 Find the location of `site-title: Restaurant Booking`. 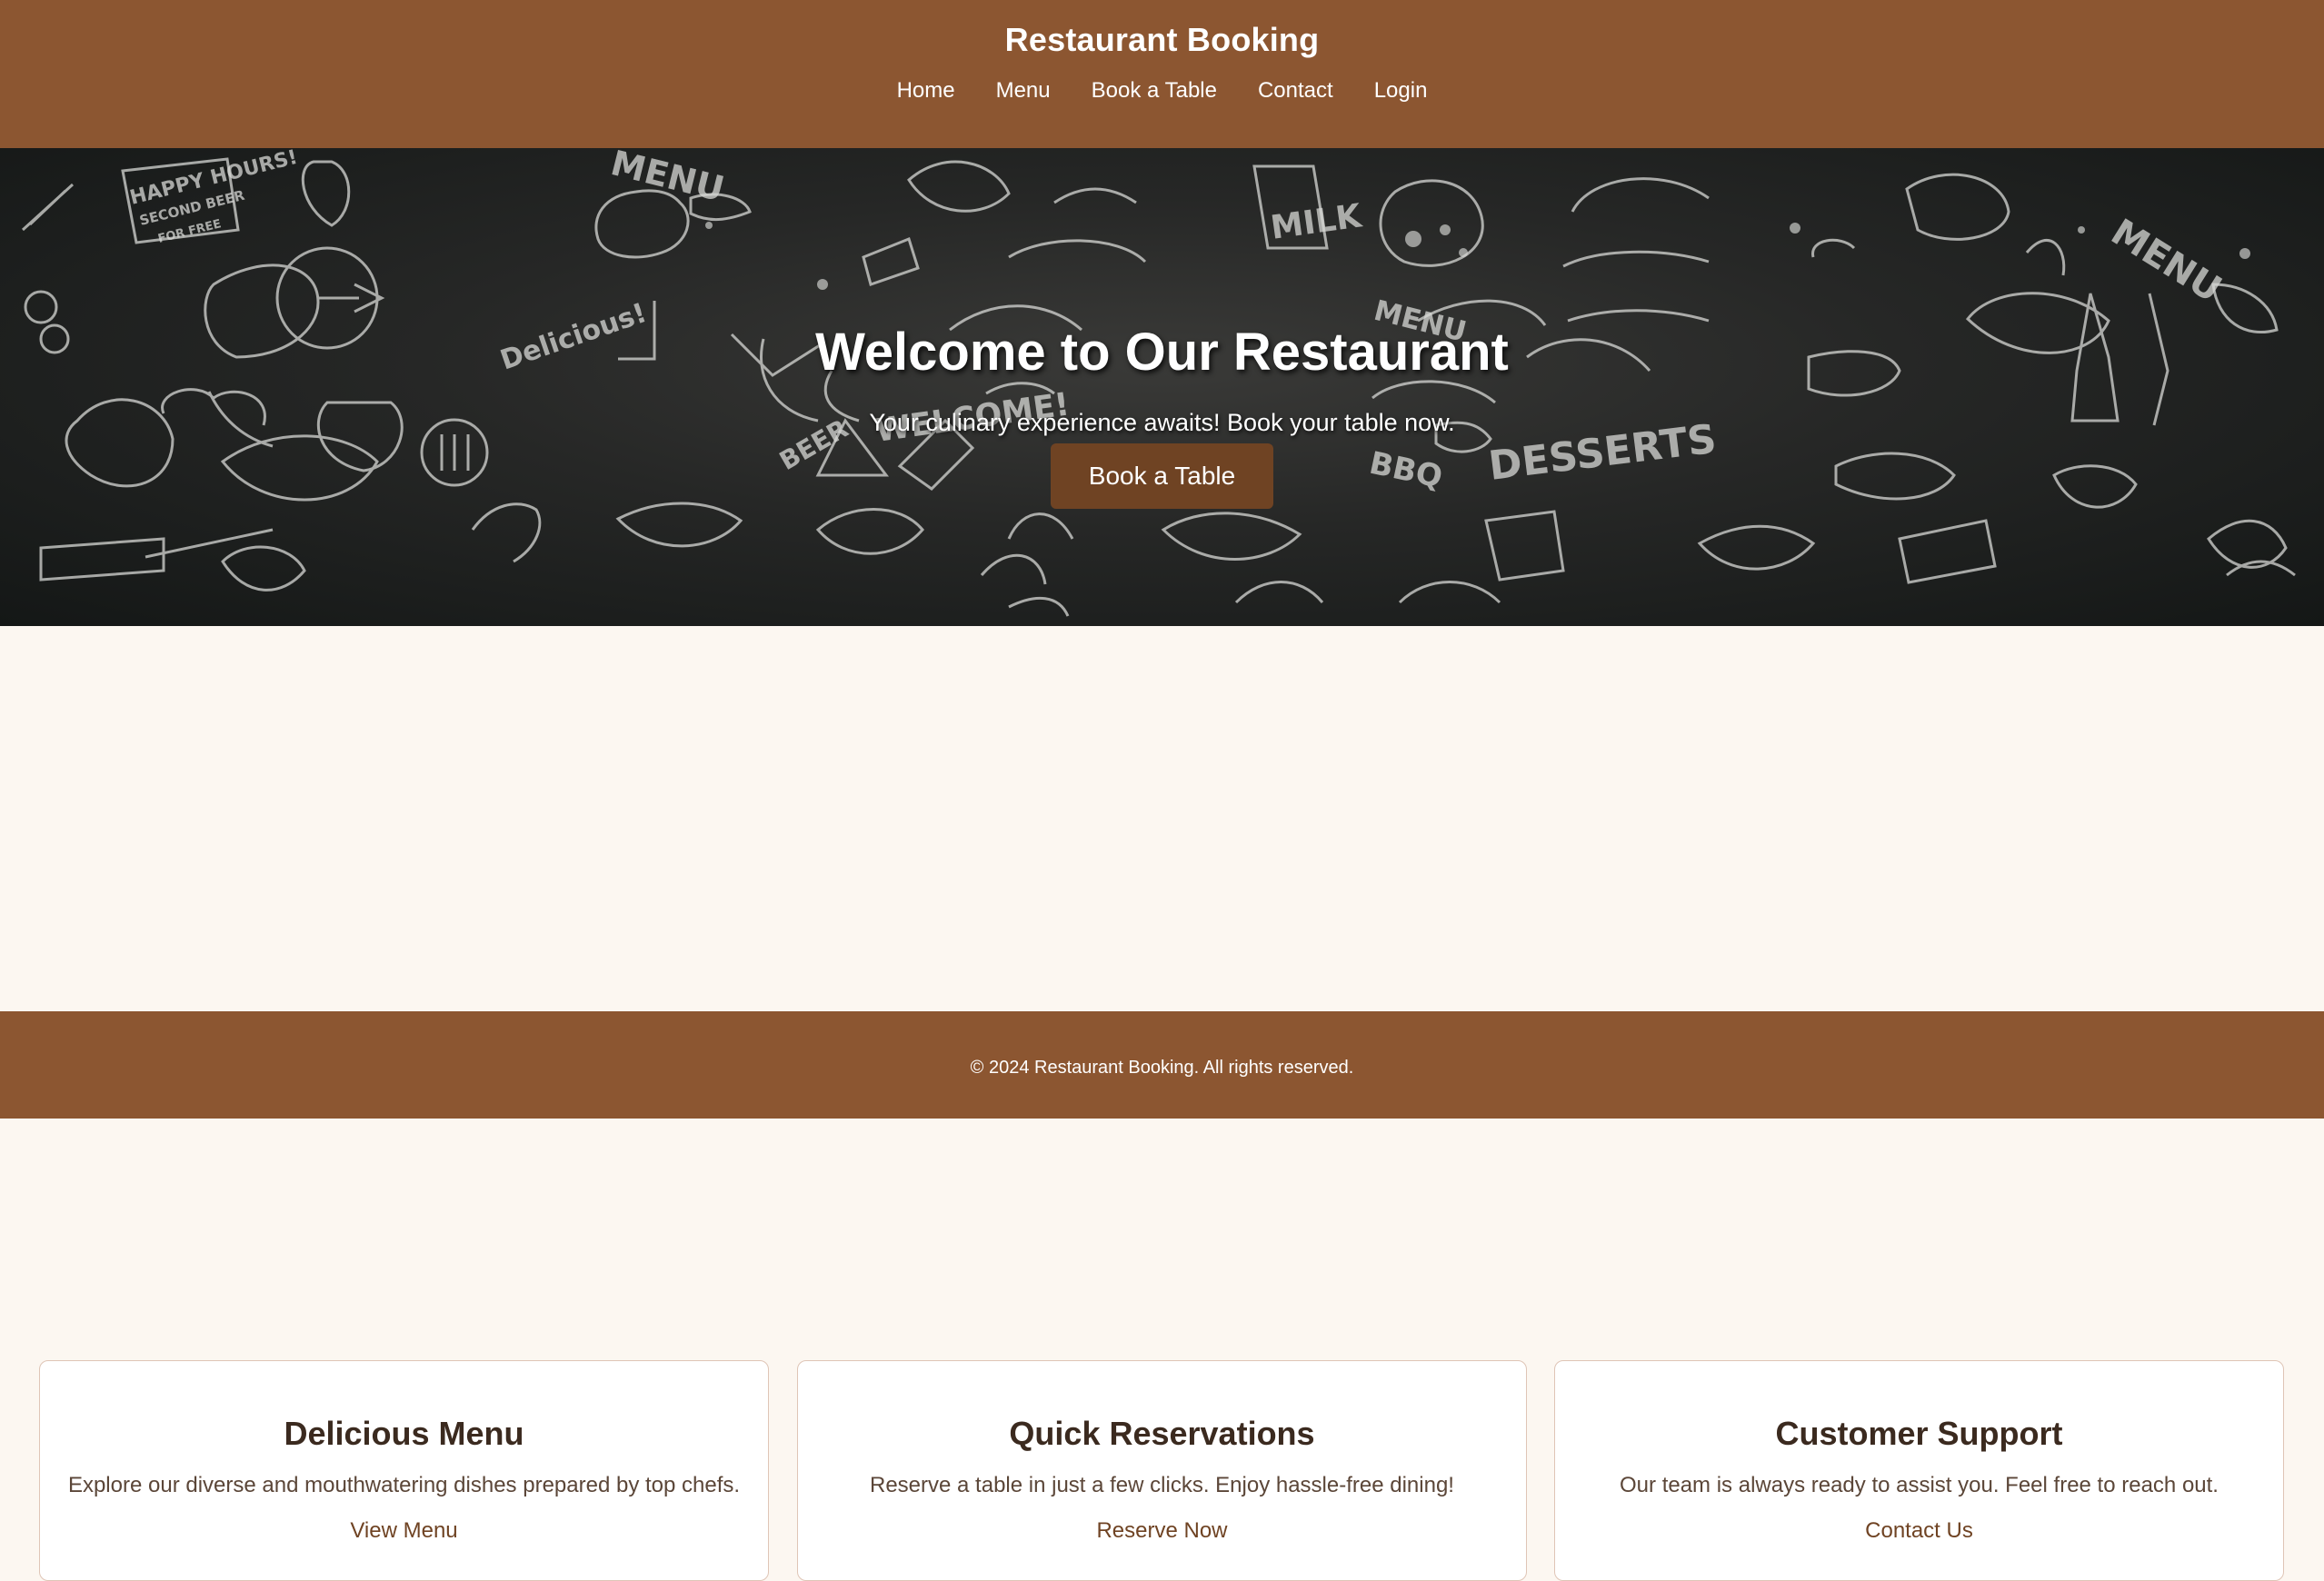

site-title: Restaurant Booking is located at coordinates (1162, 39).